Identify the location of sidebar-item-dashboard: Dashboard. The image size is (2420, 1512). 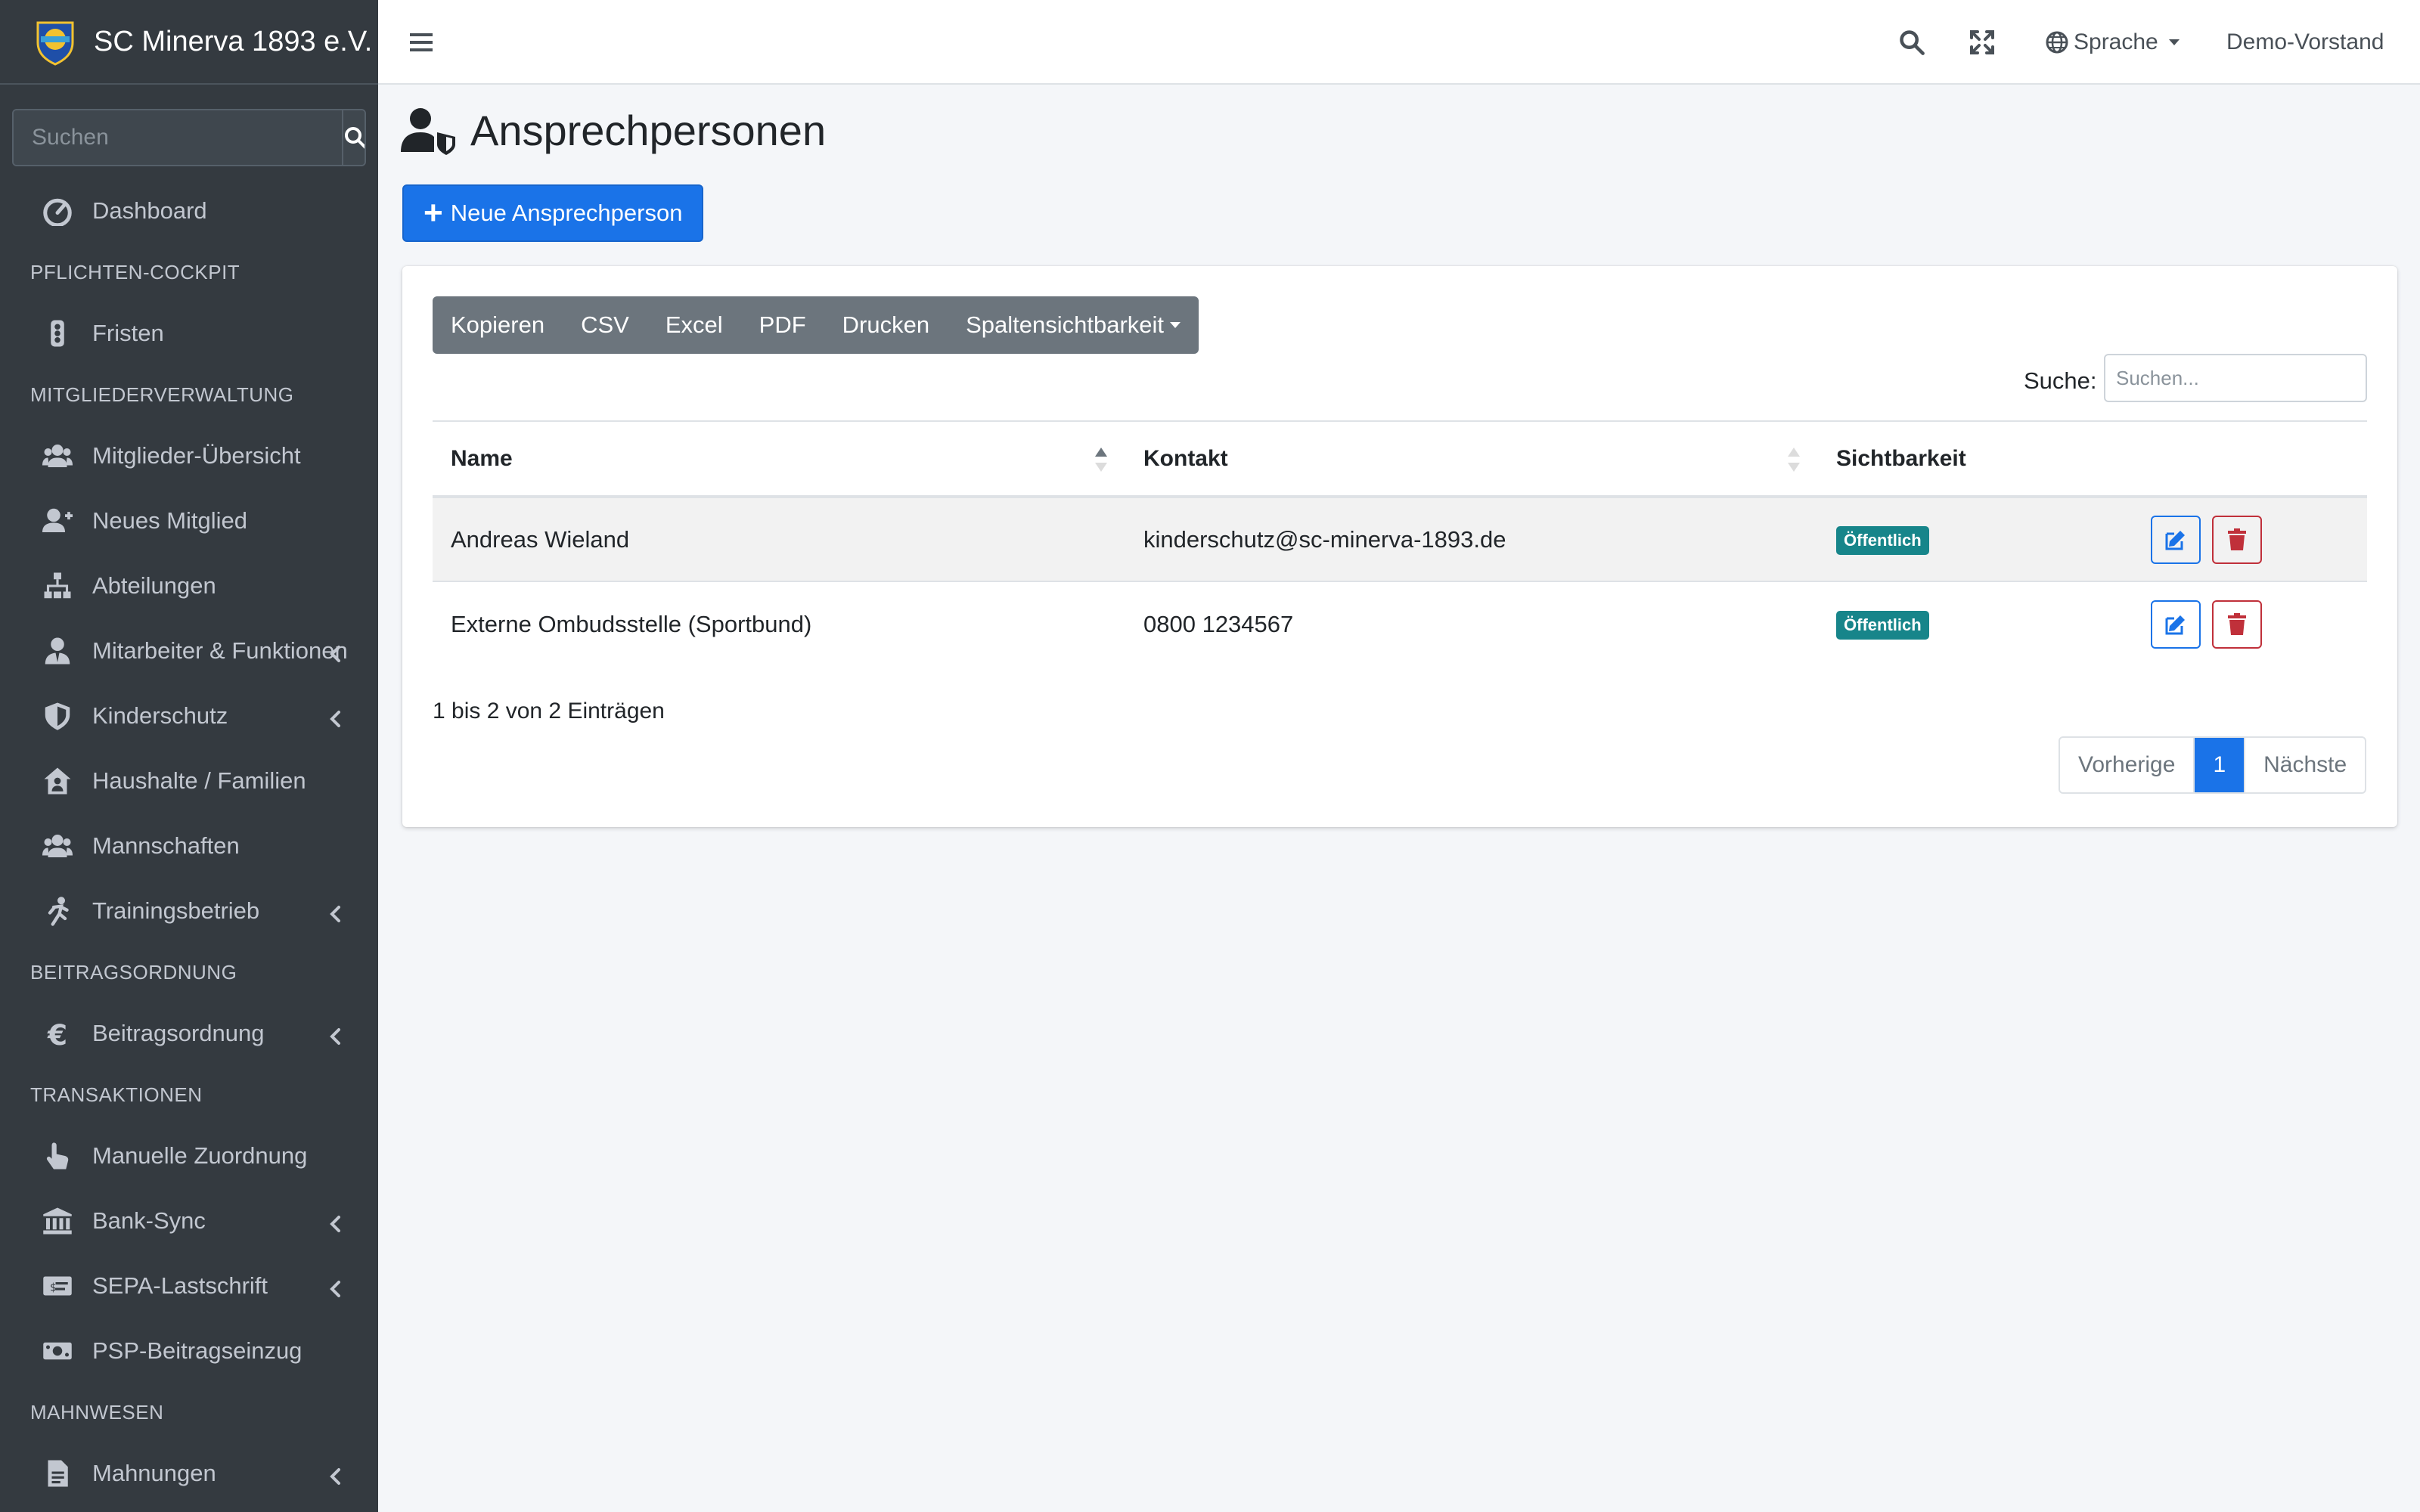
(189, 211).